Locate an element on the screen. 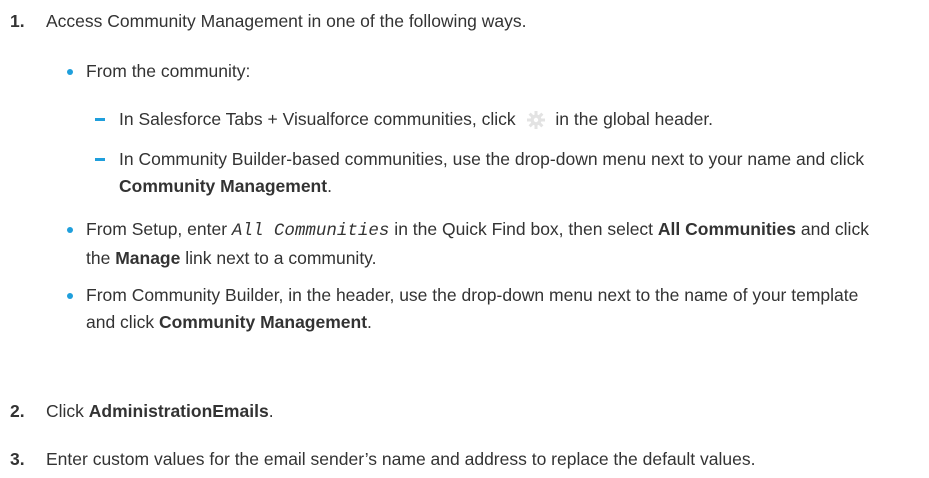 The height and width of the screenshot is (478, 929). quick-find-code: All Communities is located at coordinates (310, 231).